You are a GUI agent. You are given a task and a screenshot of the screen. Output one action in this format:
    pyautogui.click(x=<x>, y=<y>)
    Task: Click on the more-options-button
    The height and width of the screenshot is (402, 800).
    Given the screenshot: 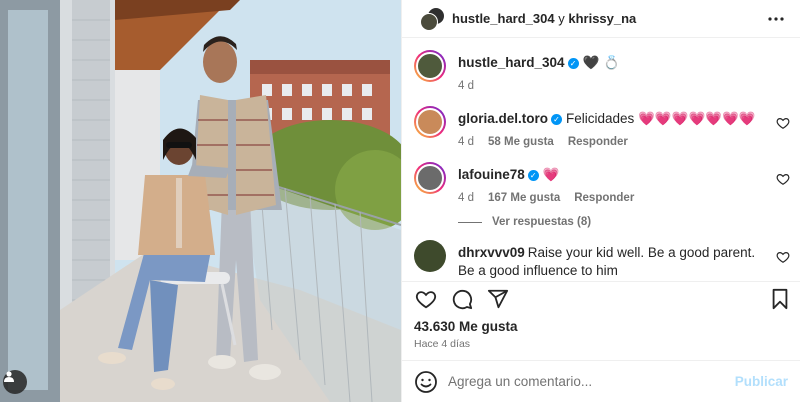 What is the action you would take?
    pyautogui.click(x=776, y=19)
    